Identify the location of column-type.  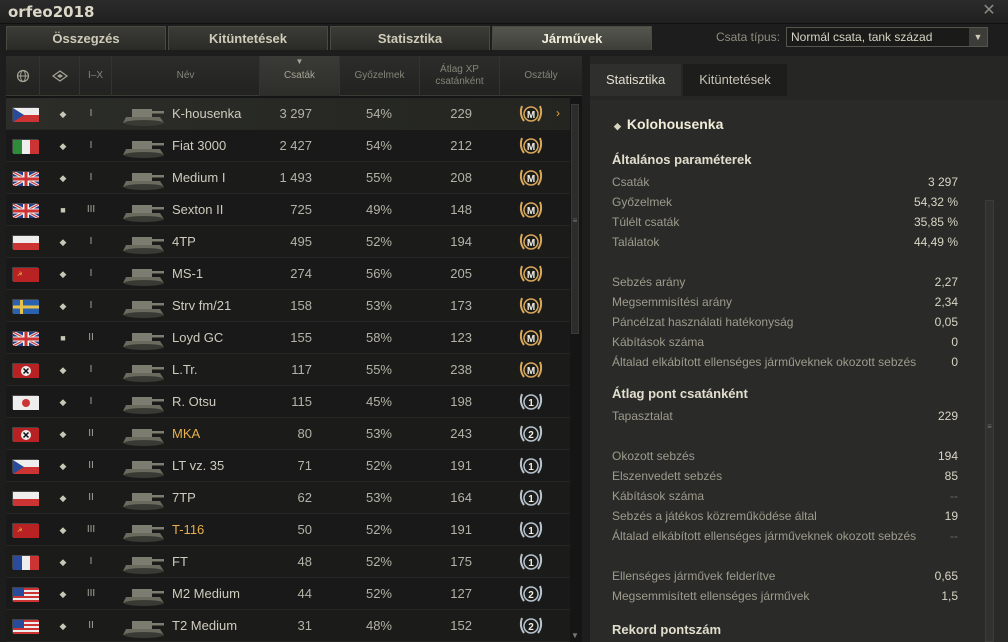
(60, 76).